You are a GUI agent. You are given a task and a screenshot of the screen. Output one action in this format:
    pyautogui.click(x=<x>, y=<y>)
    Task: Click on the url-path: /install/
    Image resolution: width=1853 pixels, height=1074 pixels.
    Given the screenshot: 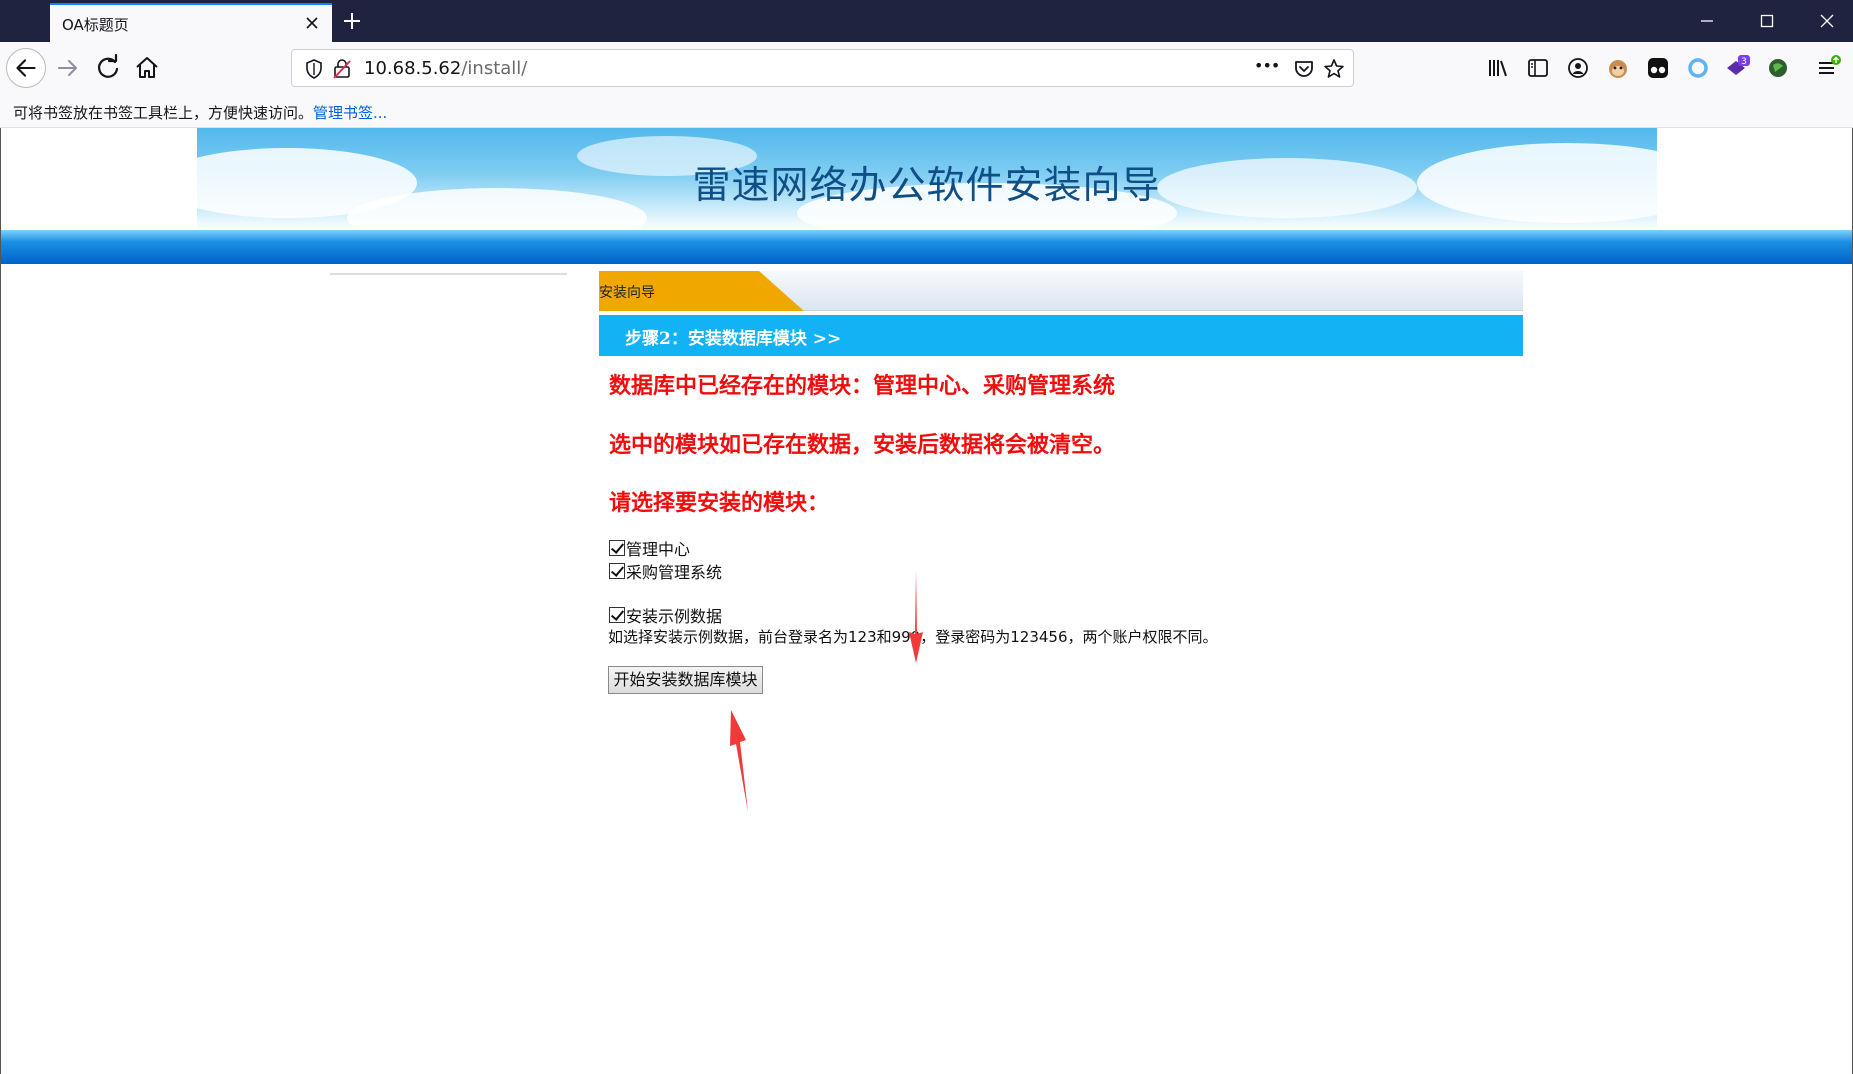 What is the action you would take?
    pyautogui.click(x=494, y=68)
    